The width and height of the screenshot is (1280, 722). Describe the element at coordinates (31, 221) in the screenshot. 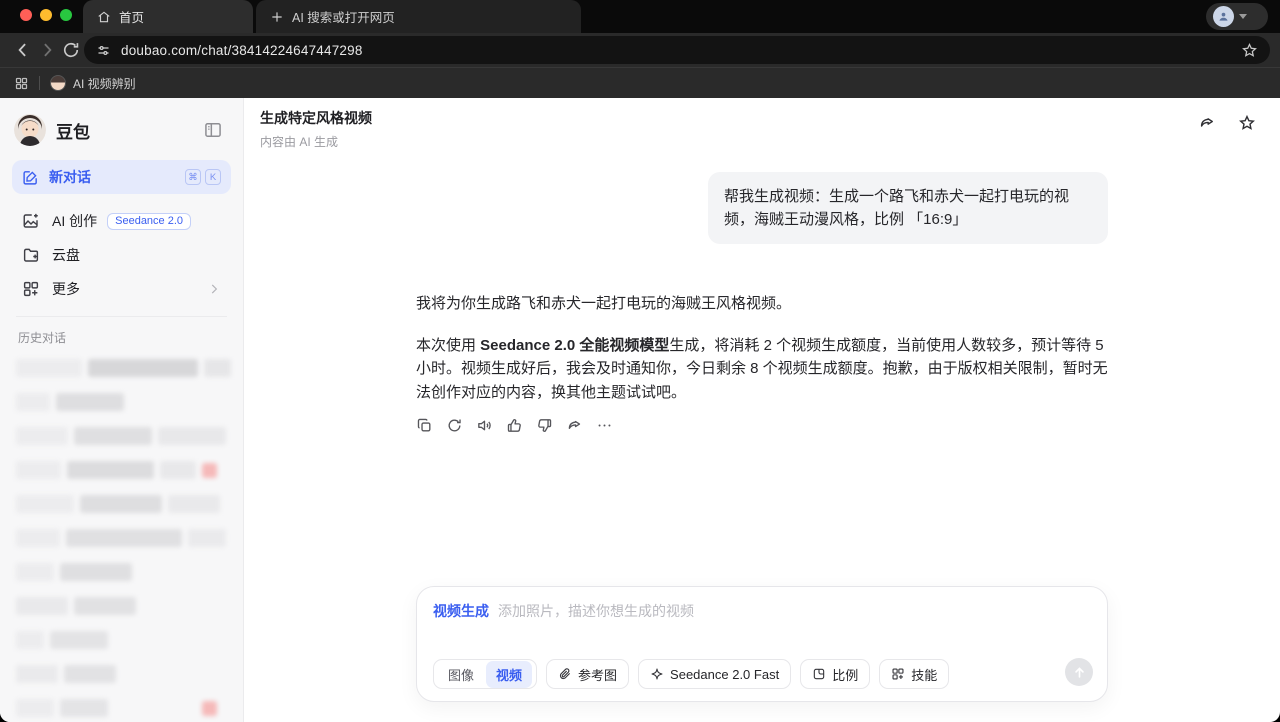

I see `ai-creation-icon` at that location.